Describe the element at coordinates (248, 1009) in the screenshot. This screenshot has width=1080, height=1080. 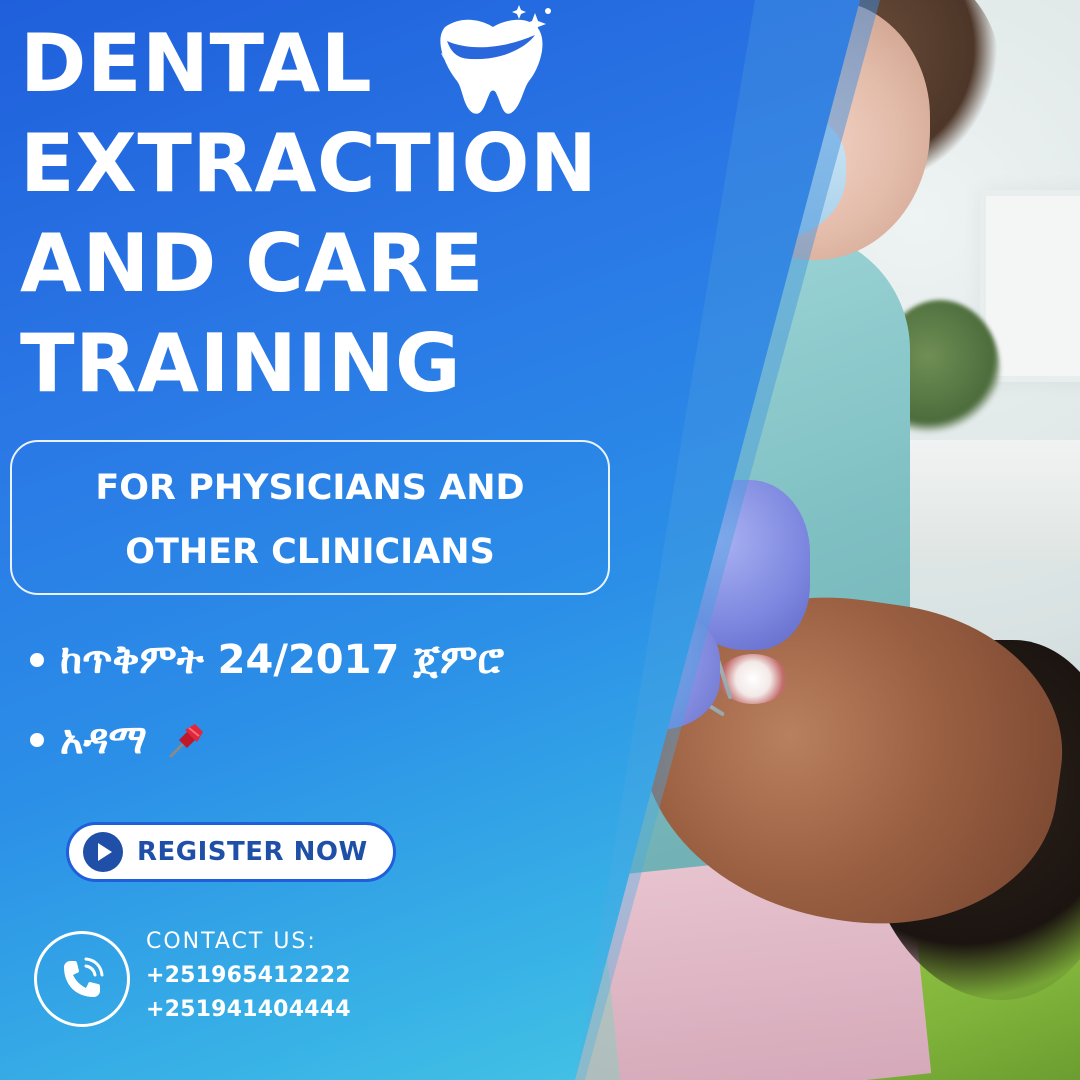
I see `contact-phone: +251941404444` at that location.